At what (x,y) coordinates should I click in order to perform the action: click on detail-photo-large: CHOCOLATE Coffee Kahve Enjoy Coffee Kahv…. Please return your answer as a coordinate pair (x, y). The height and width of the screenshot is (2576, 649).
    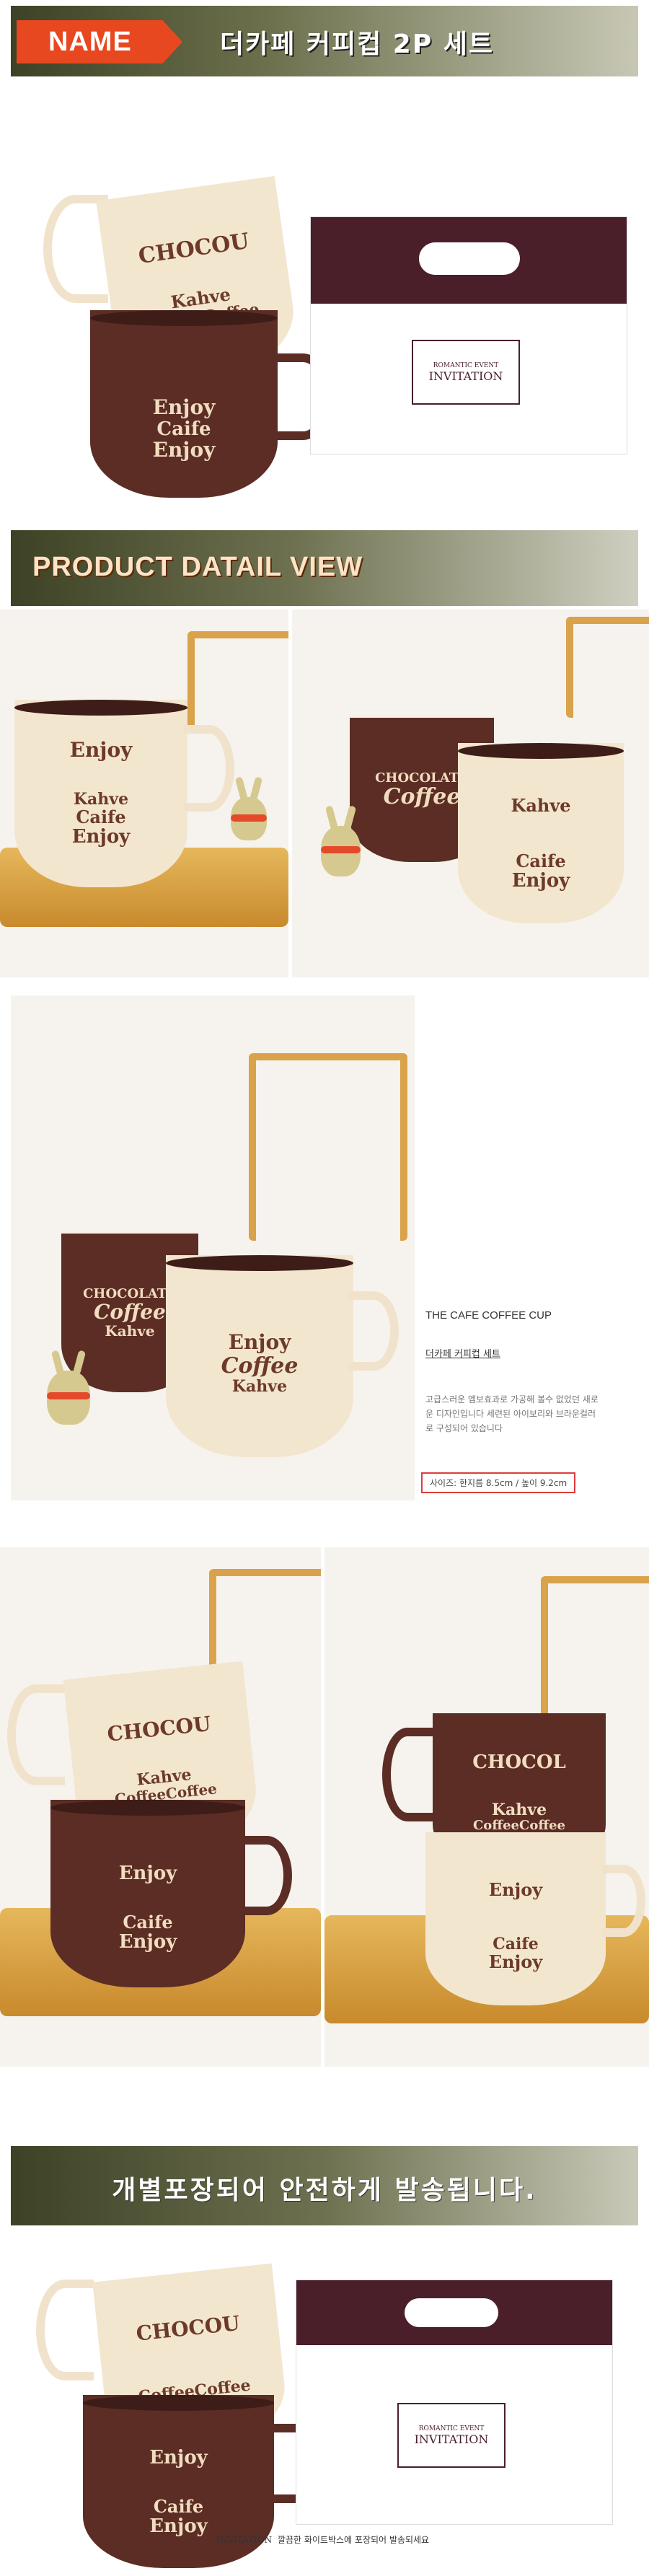
    Looking at the image, I should click on (213, 1247).